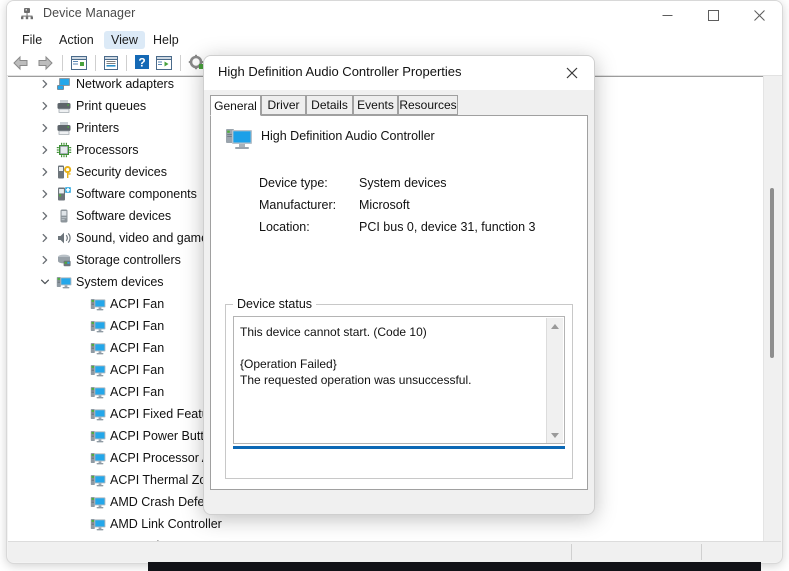  Describe the element at coordinates (21, 65) in the screenshot. I see `back-arrow-icon` at that location.